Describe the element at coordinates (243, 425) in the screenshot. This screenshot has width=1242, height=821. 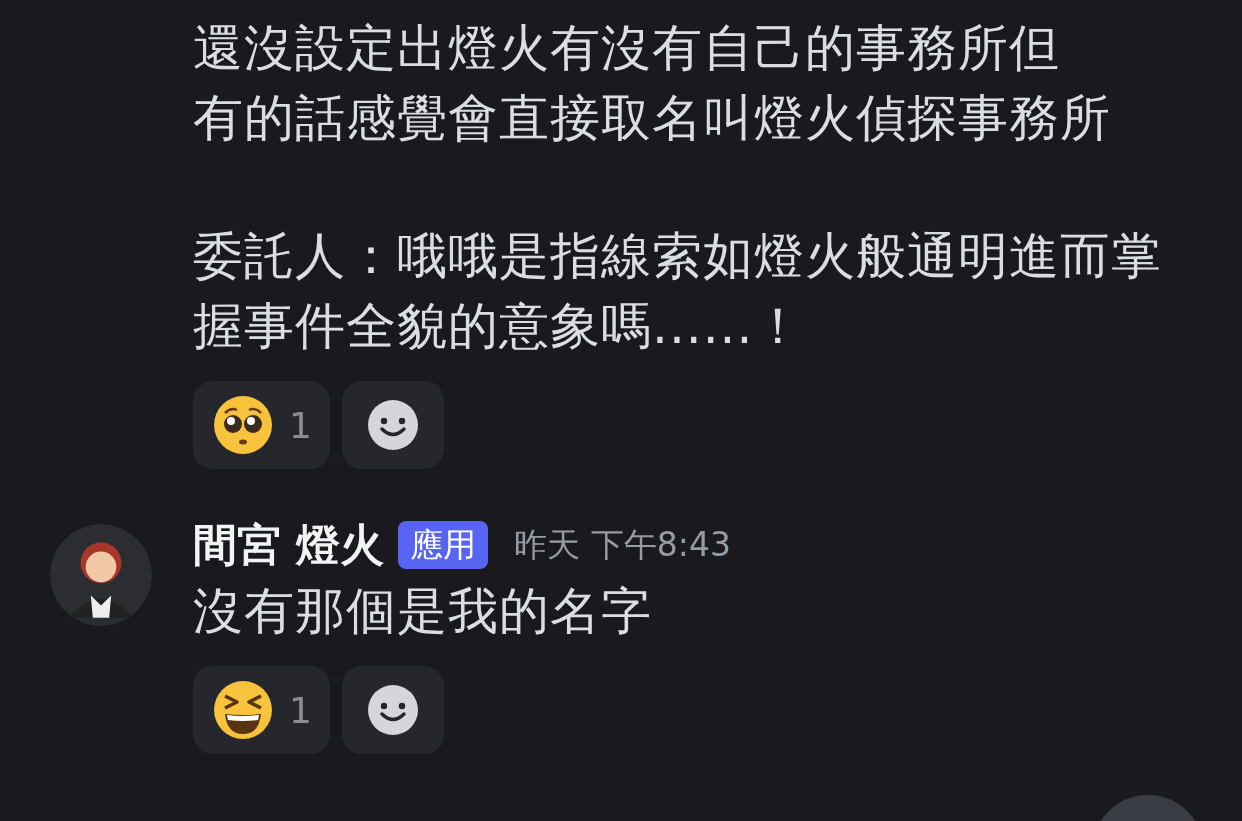
I see `pleading-face-icon` at that location.